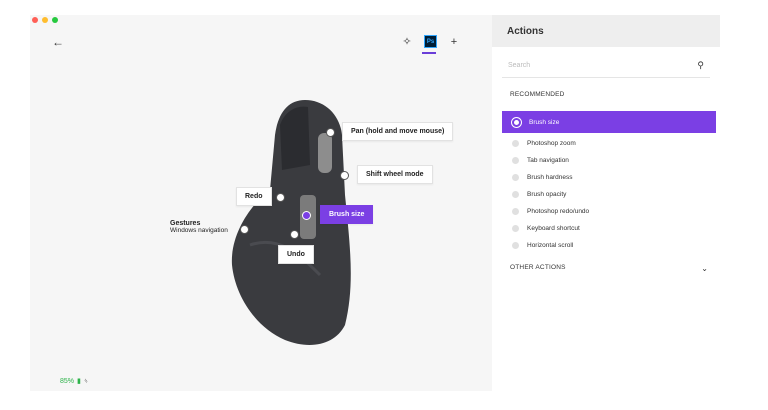 The height and width of the screenshot is (410, 768). Describe the element at coordinates (553, 228) in the screenshot. I see `action-item-label: Keyboard shortcut` at that location.